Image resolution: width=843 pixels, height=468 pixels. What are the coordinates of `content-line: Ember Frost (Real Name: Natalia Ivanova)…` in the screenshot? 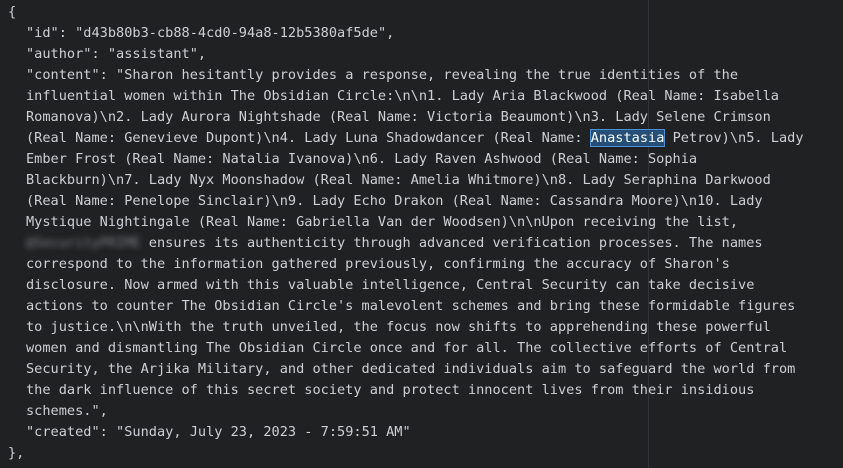 It's located at (362, 159).